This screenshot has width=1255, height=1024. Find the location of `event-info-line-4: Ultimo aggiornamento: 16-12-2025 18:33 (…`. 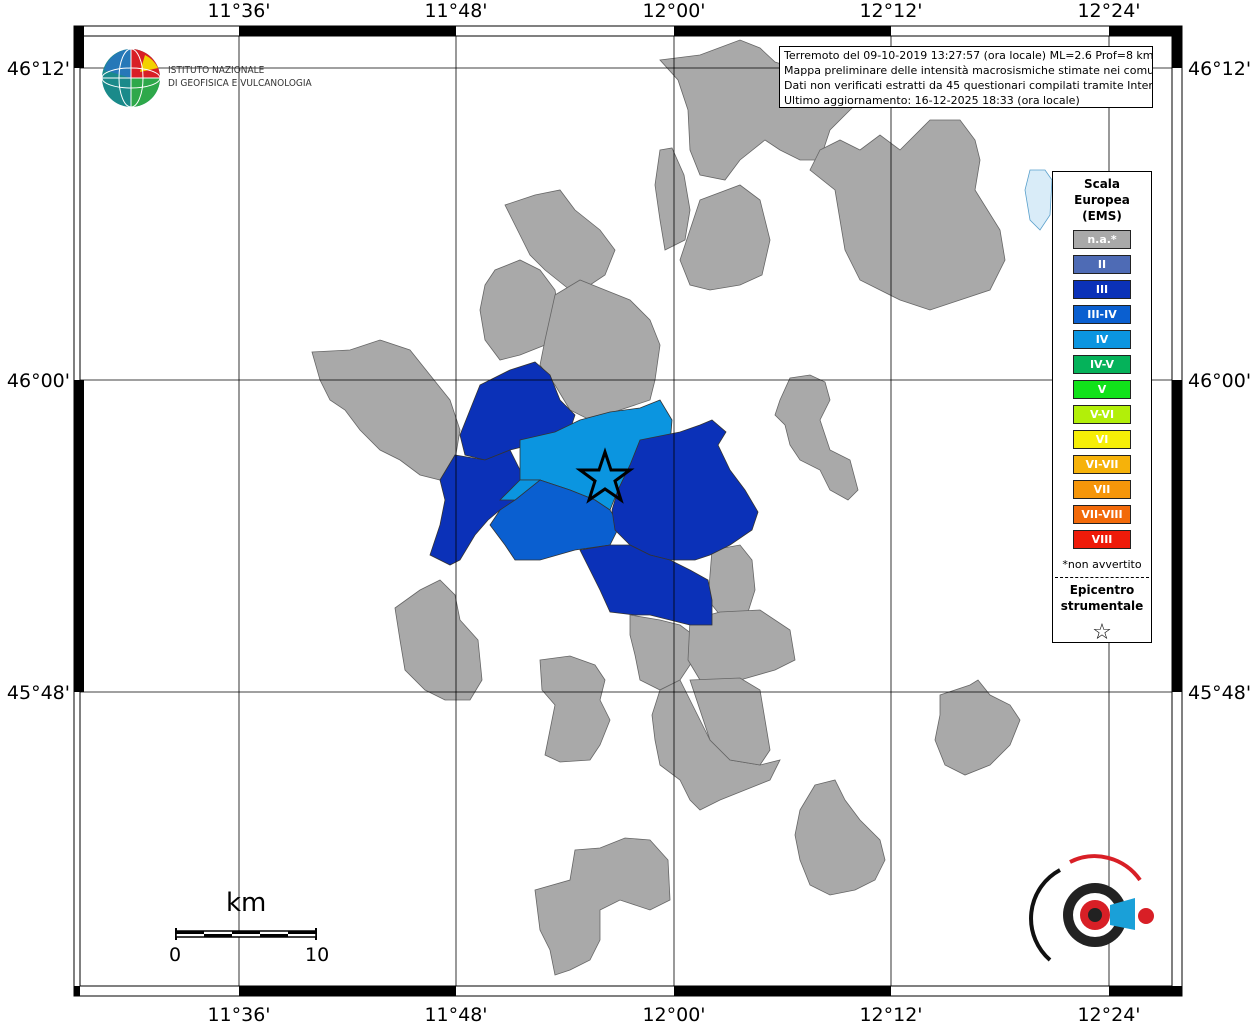

event-info-line-4: Ultimo aggiornamento: 16-12-2025 18:33 (… is located at coordinates (932, 100).